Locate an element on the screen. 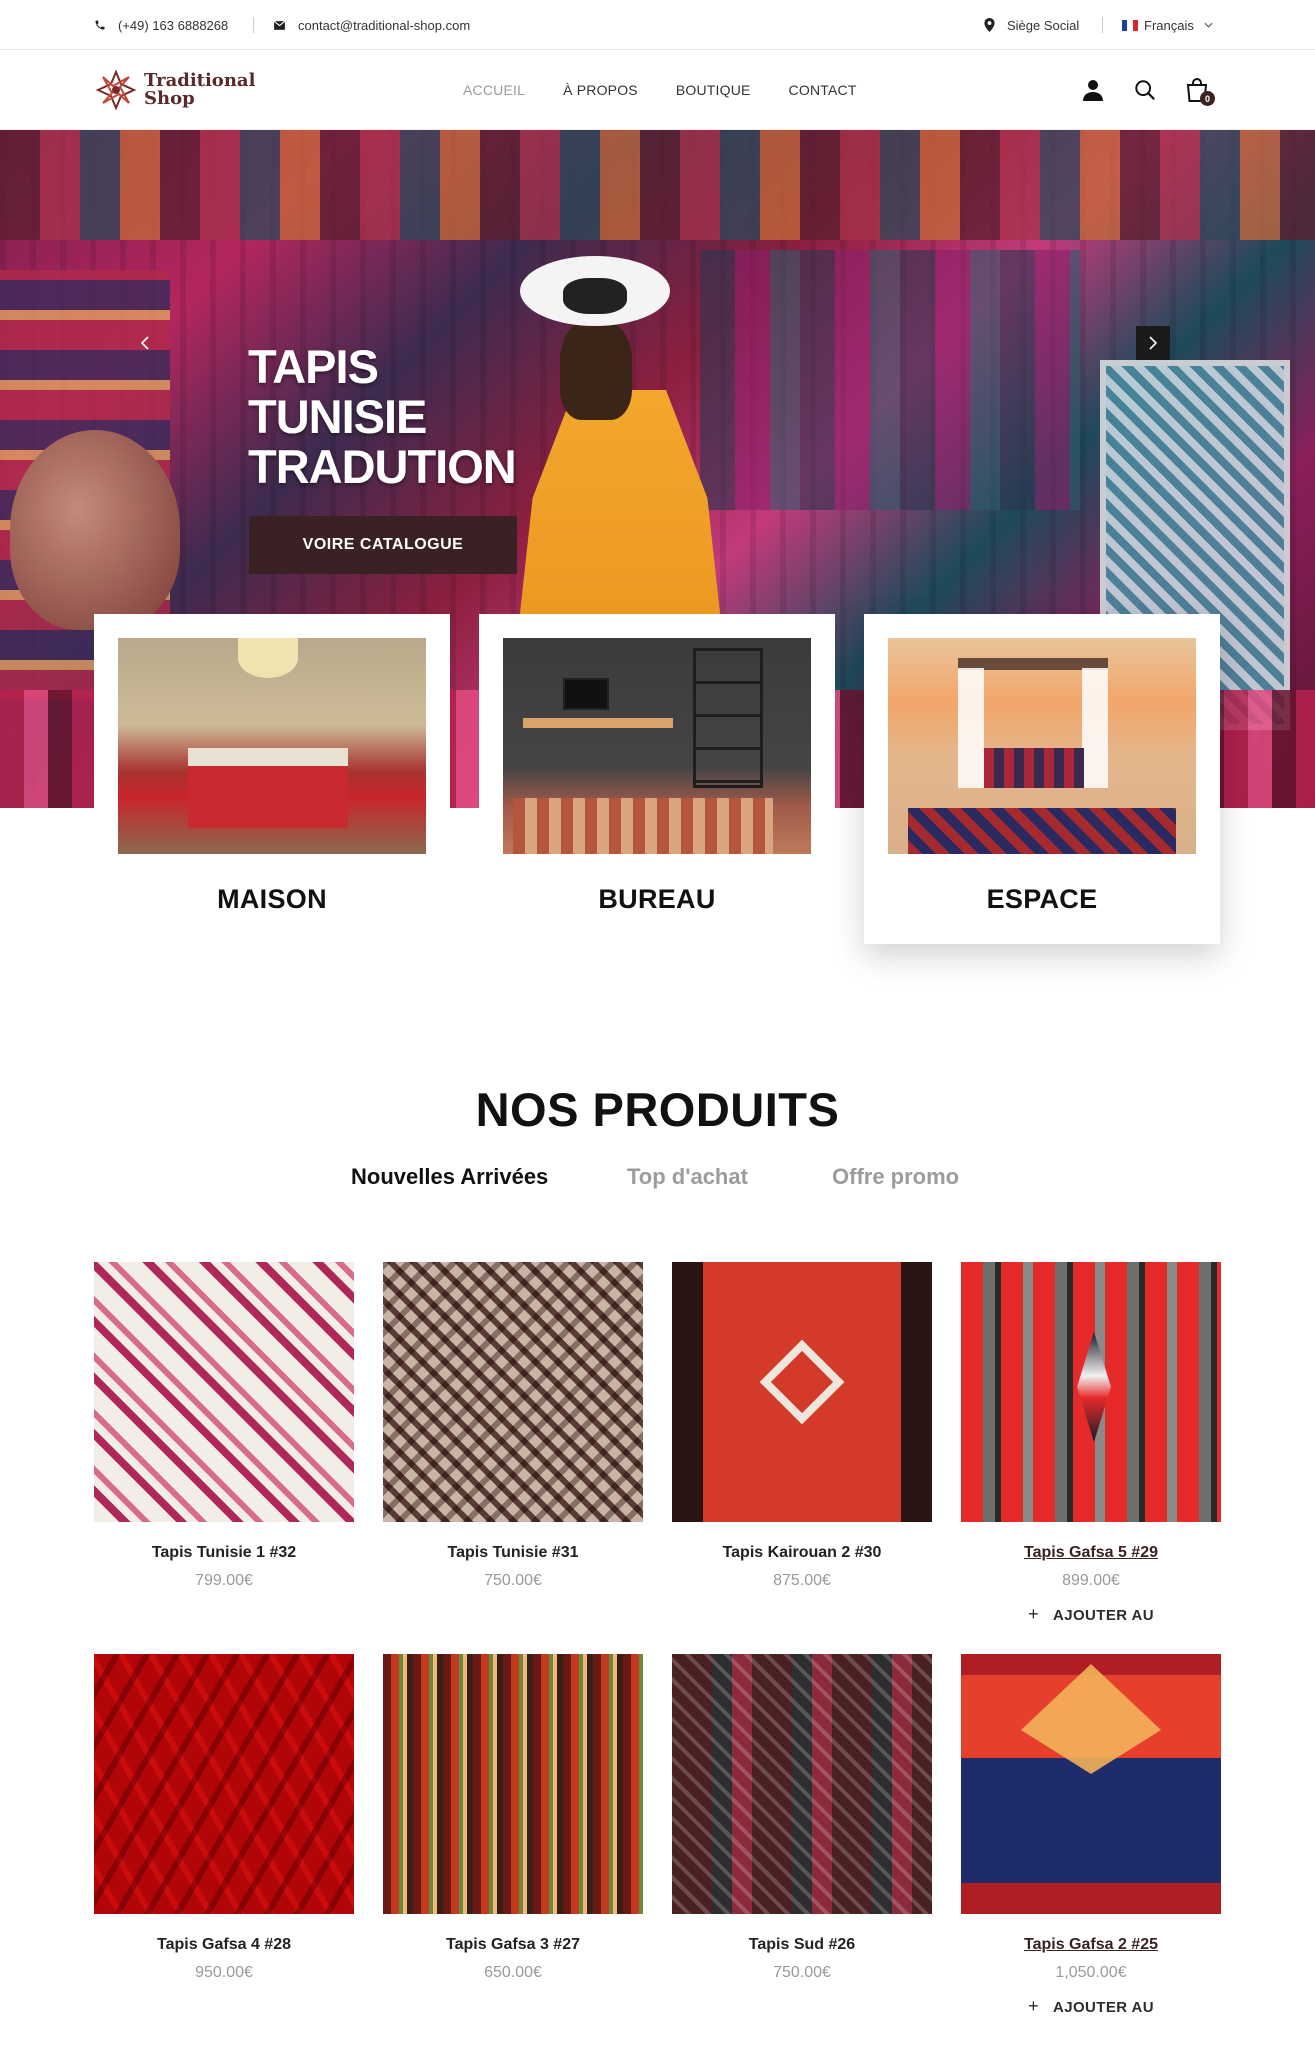 This screenshot has width=1315, height=2048. category-card-bureau: BUREAU is located at coordinates (657, 779).